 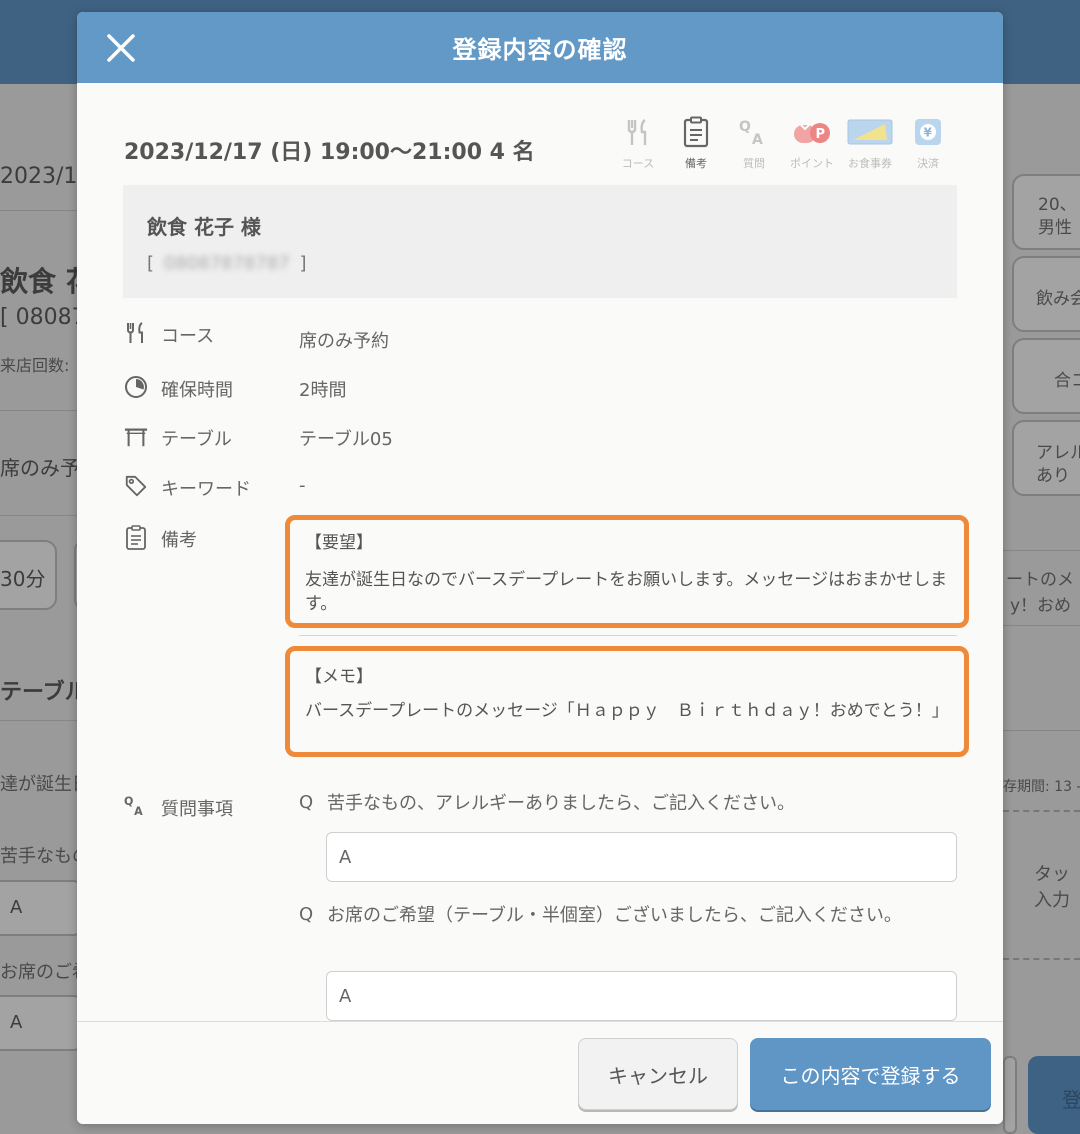 What do you see at coordinates (136, 437) in the screenshot?
I see `table-icon` at bounding box center [136, 437].